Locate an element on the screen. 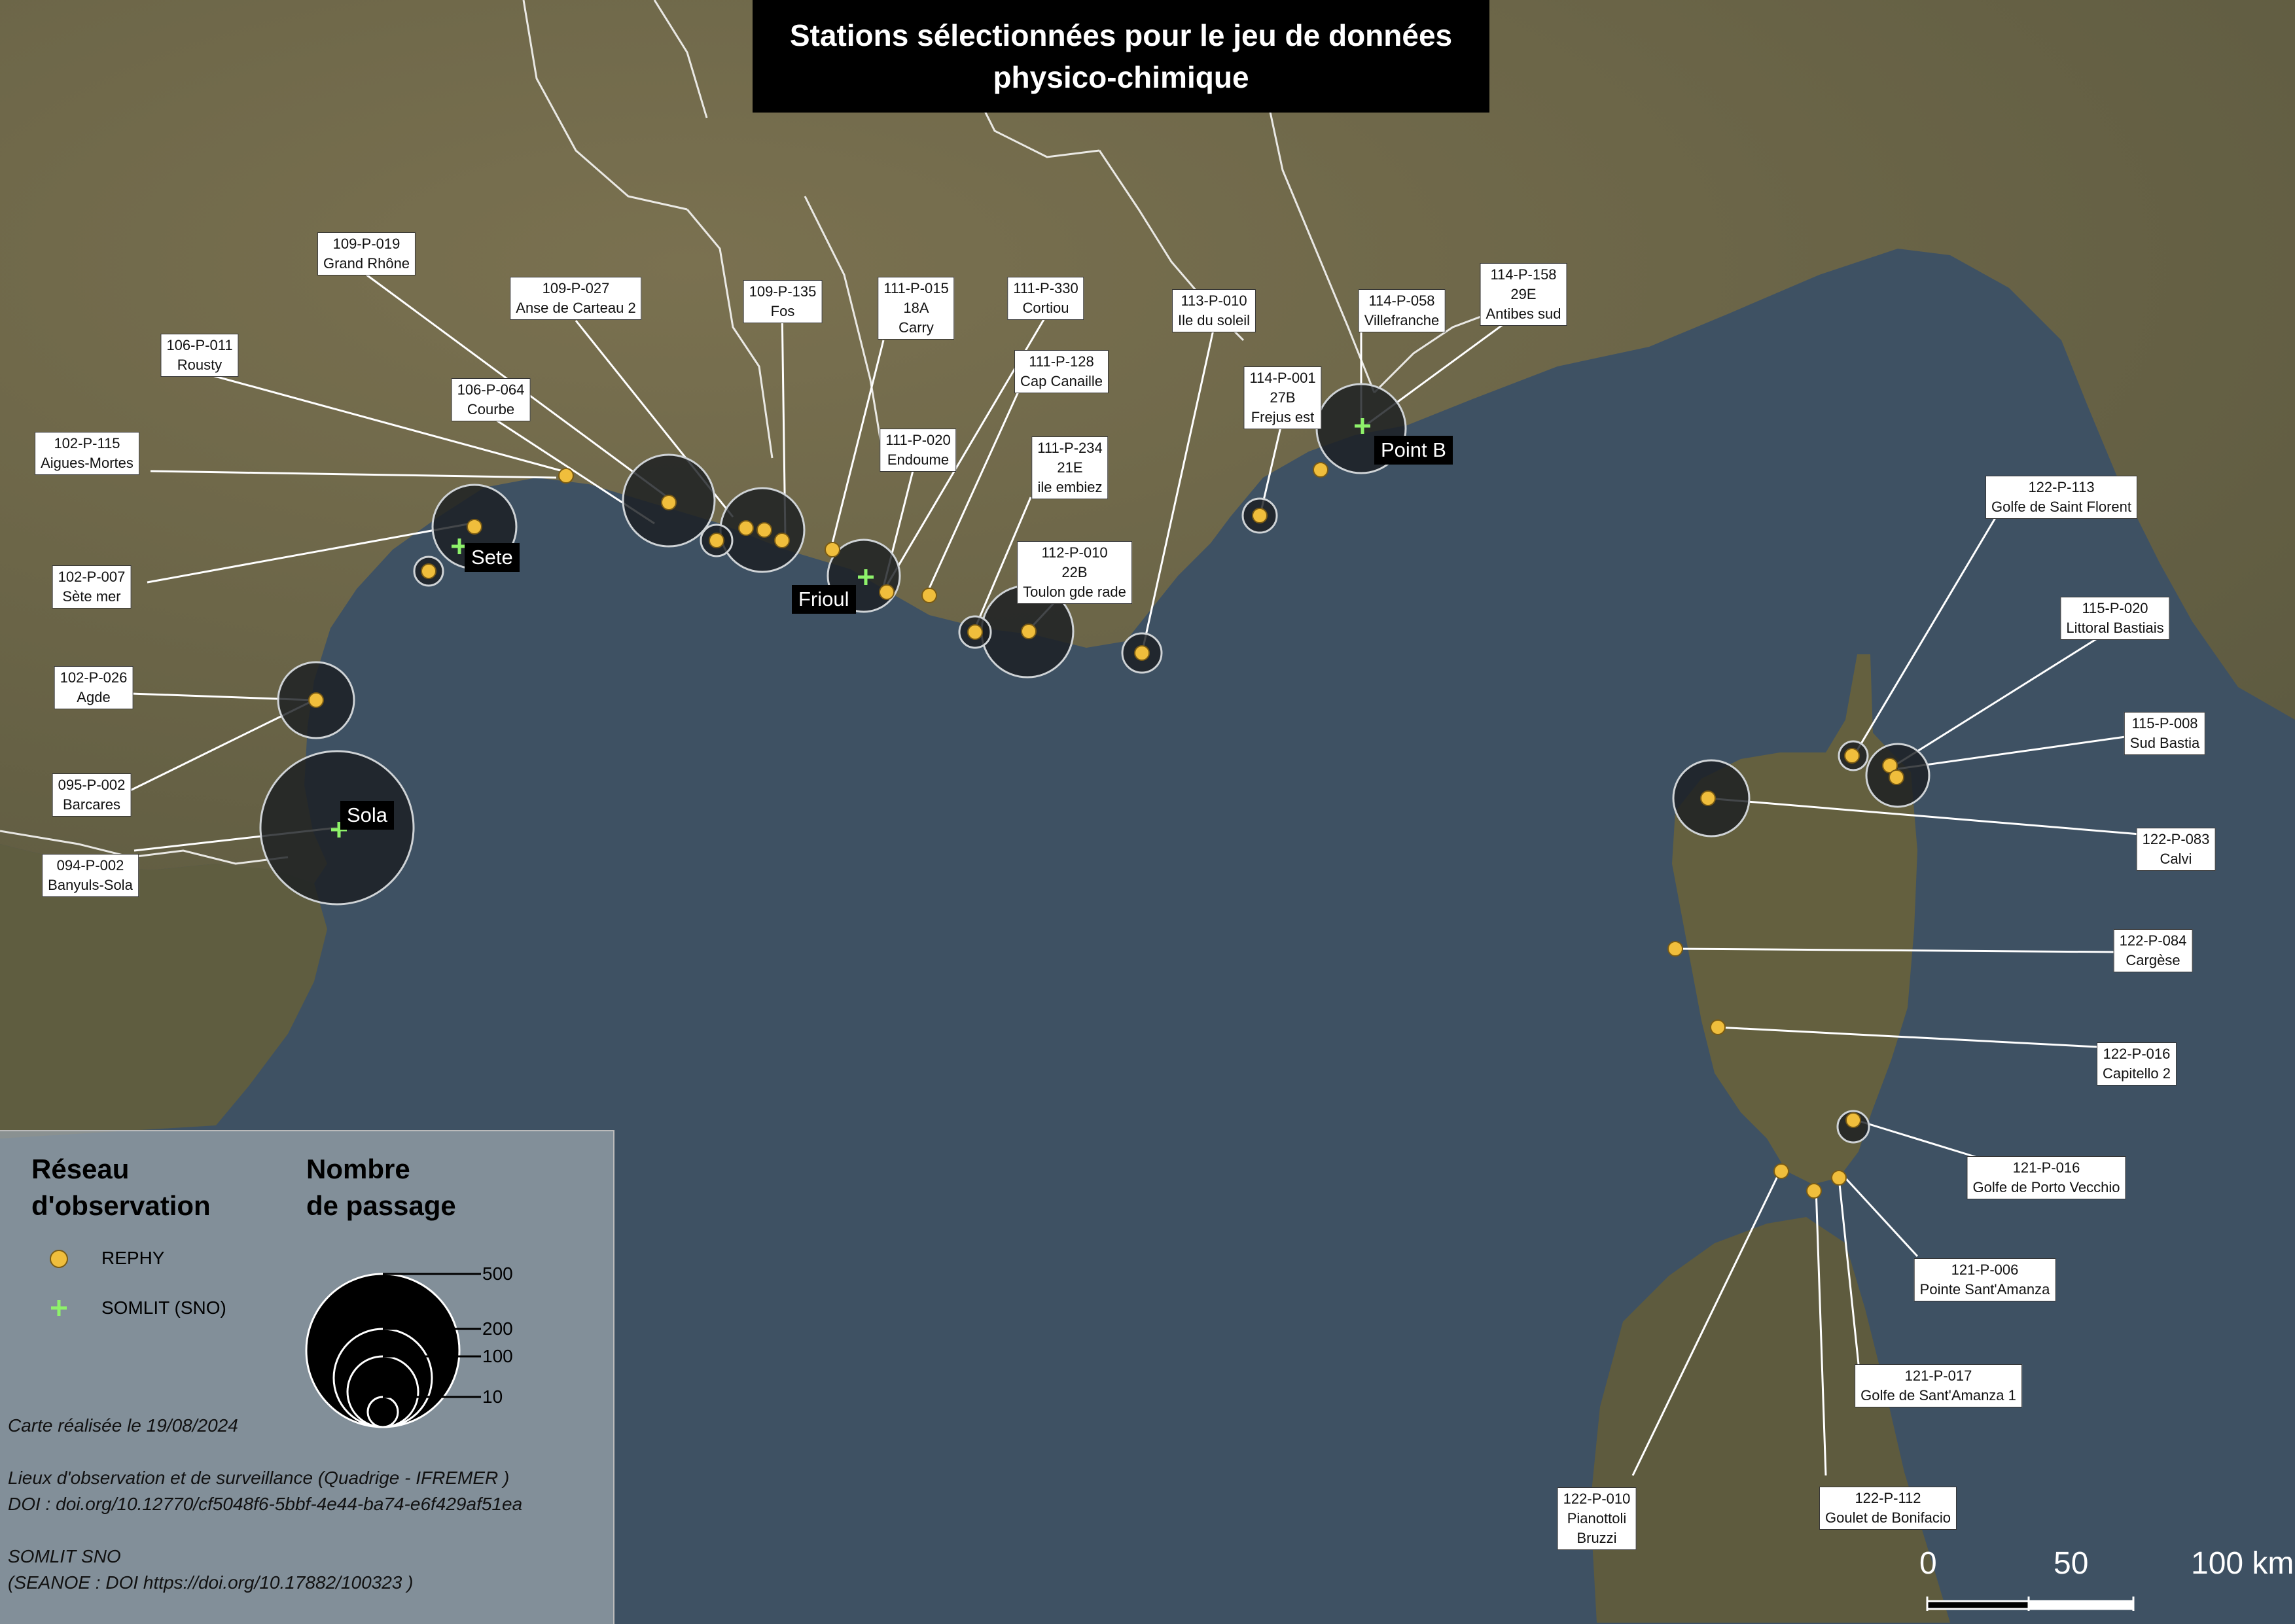 This screenshot has width=2295, height=1624. station-name: Endoume is located at coordinates (918, 459).